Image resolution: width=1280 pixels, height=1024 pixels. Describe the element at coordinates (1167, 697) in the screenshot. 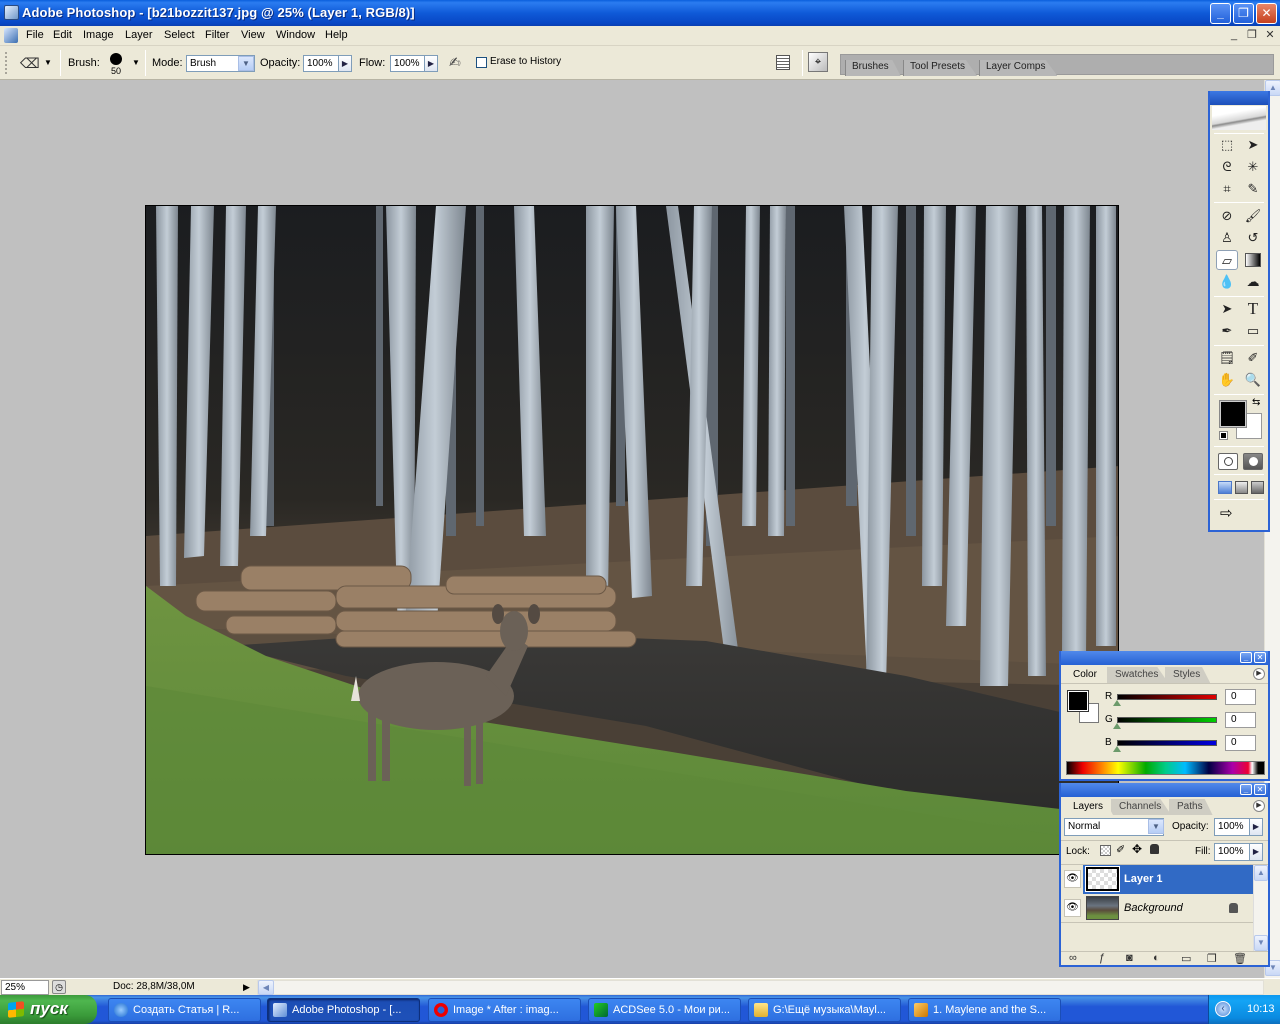

I see `channel-r-slider` at that location.